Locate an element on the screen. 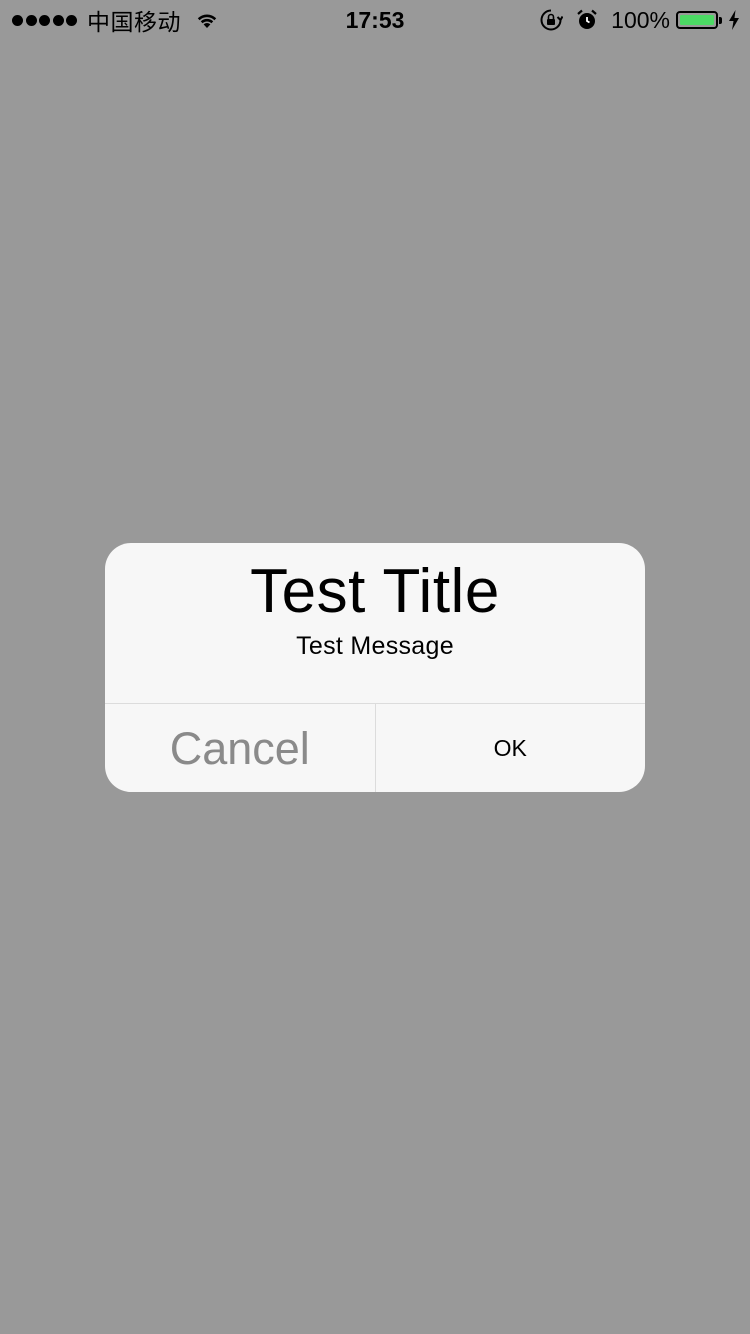 The width and height of the screenshot is (750, 1334). ok-button: OK is located at coordinates (511, 748).